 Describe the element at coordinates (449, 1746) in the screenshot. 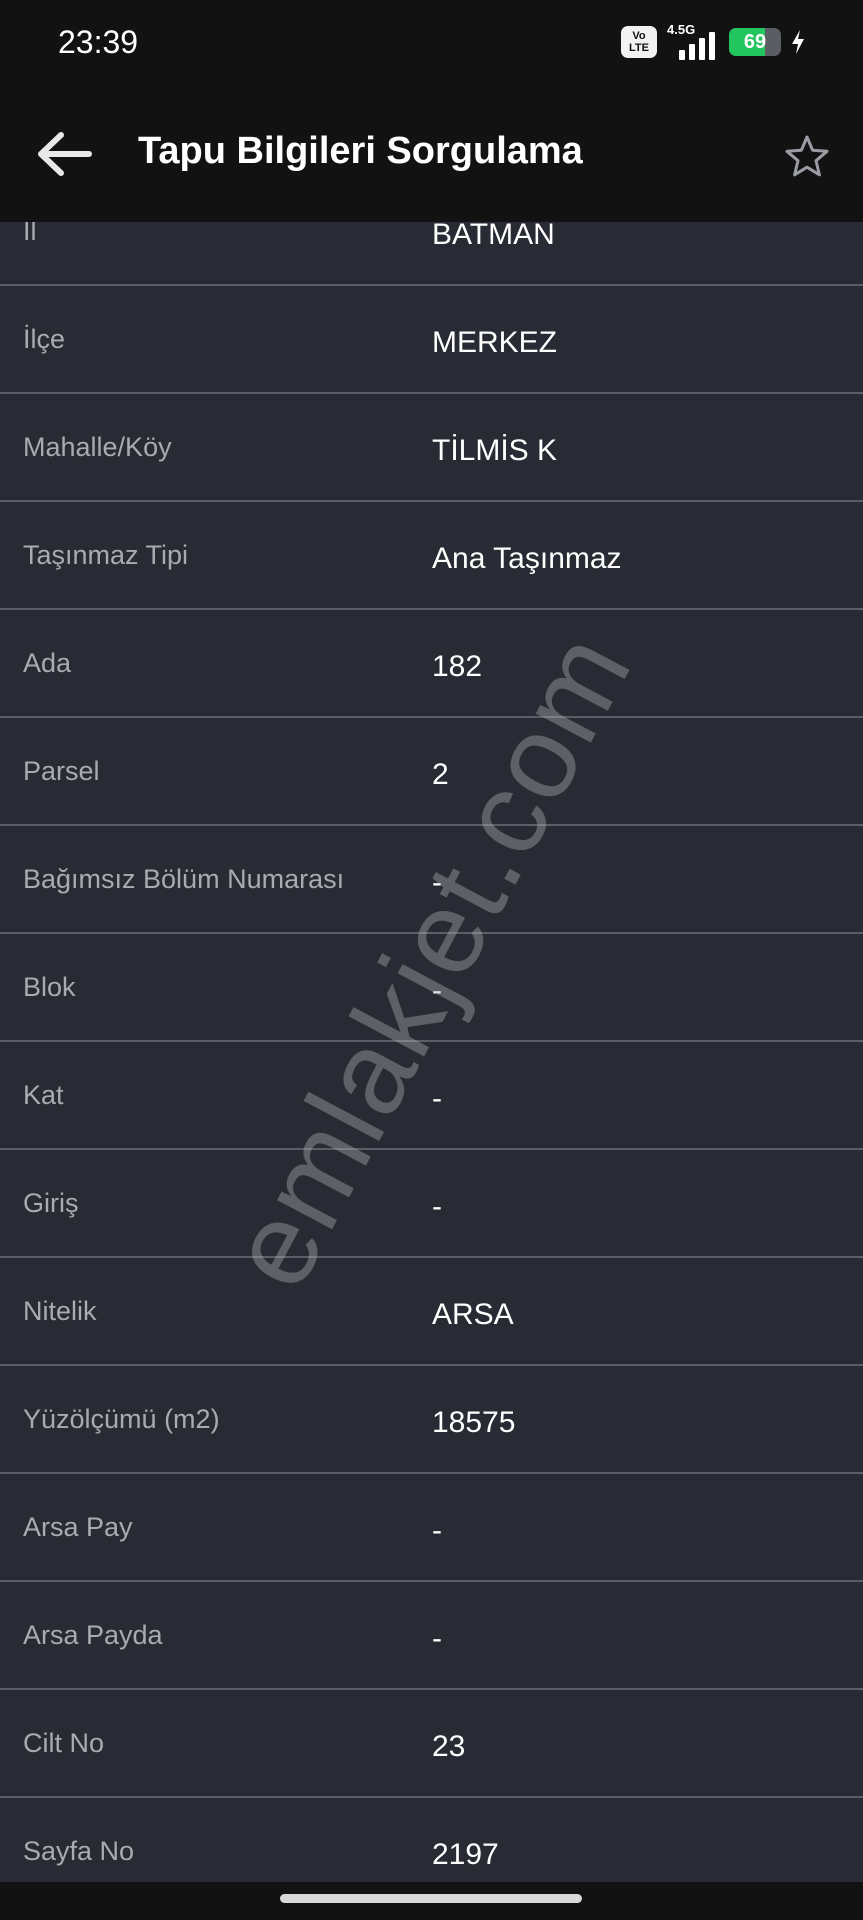

I see `row-value: 23` at that location.